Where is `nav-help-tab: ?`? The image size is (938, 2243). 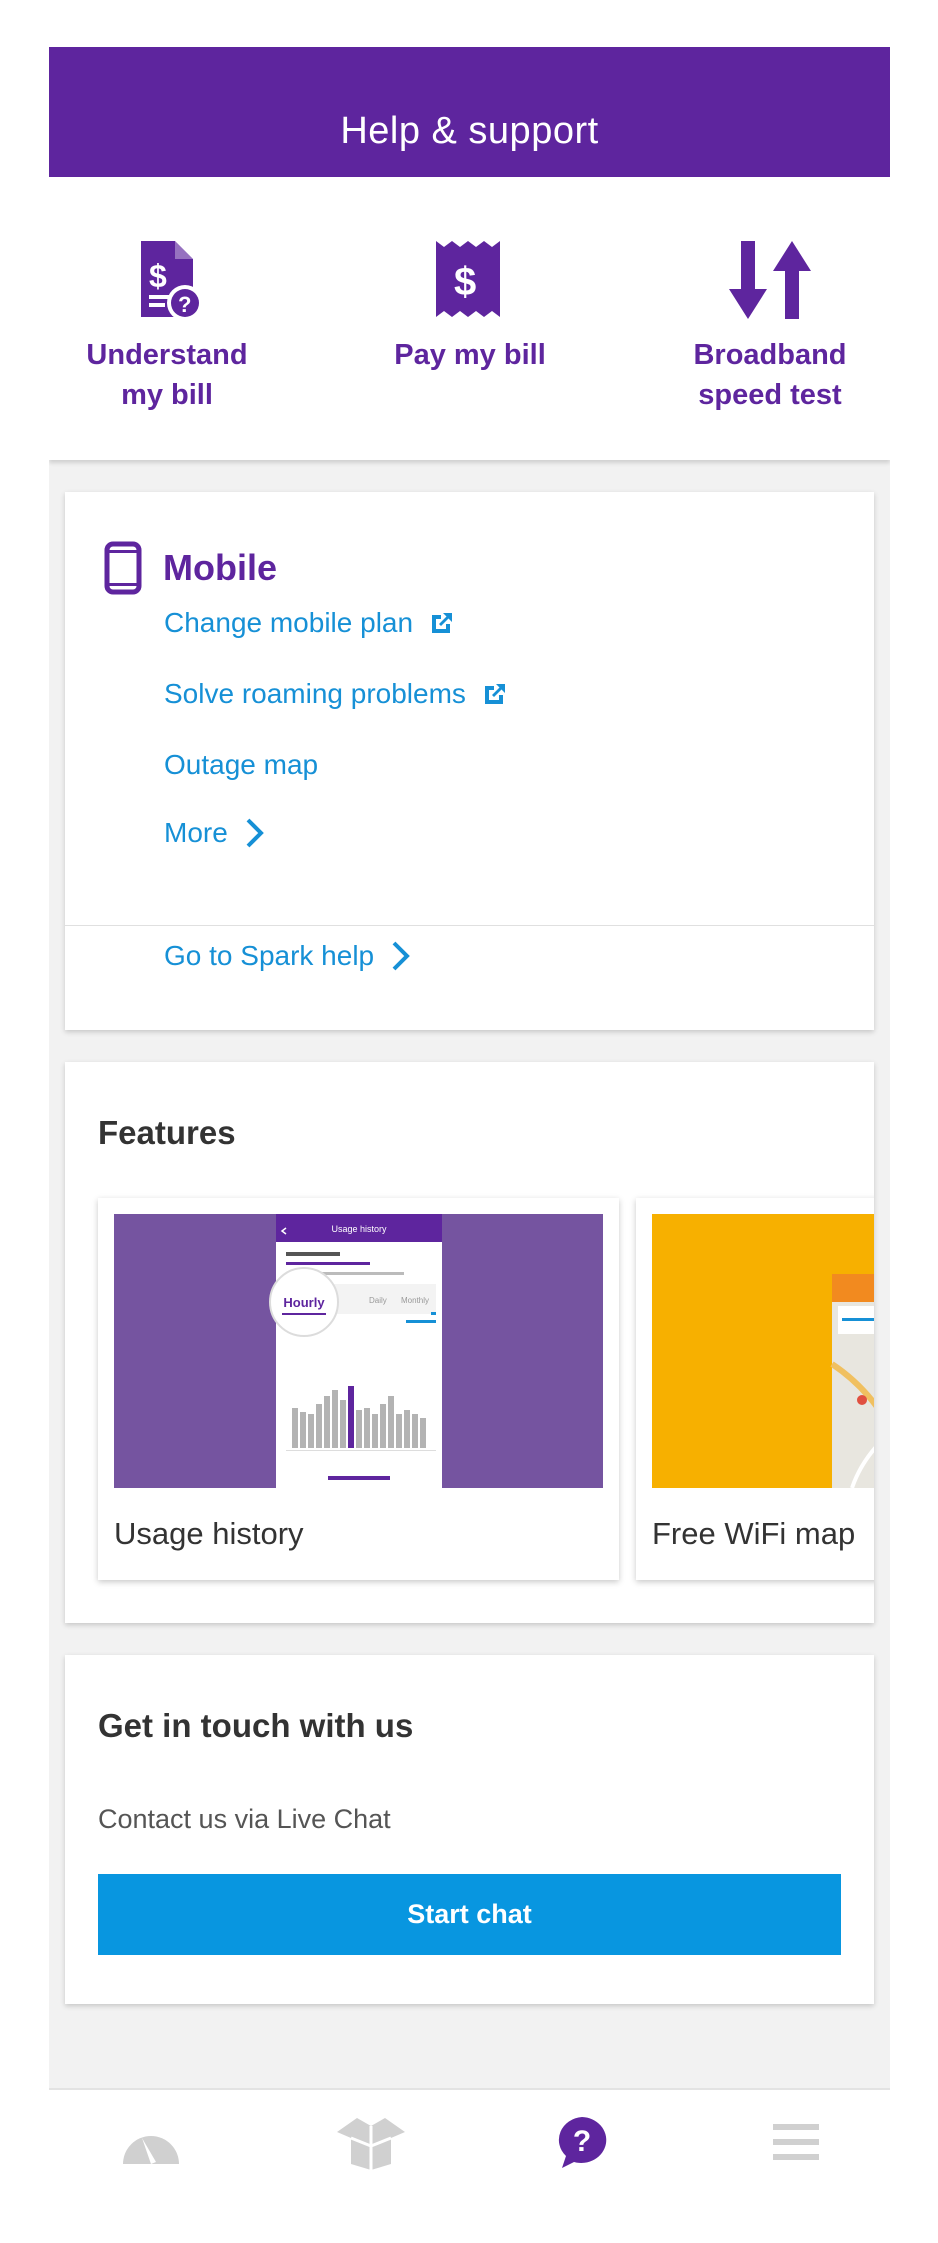
nav-help-tab: ? is located at coordinates (582, 2142).